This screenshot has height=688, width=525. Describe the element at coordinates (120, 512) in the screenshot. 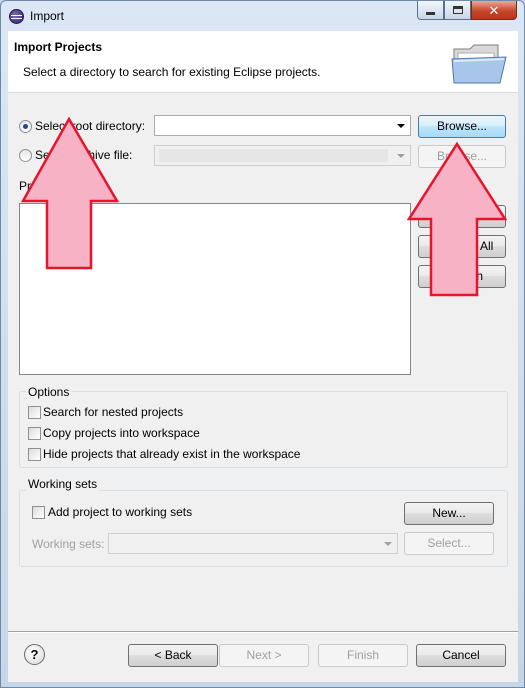

I see `add-to-working-sets-label: Add project to working sets` at that location.